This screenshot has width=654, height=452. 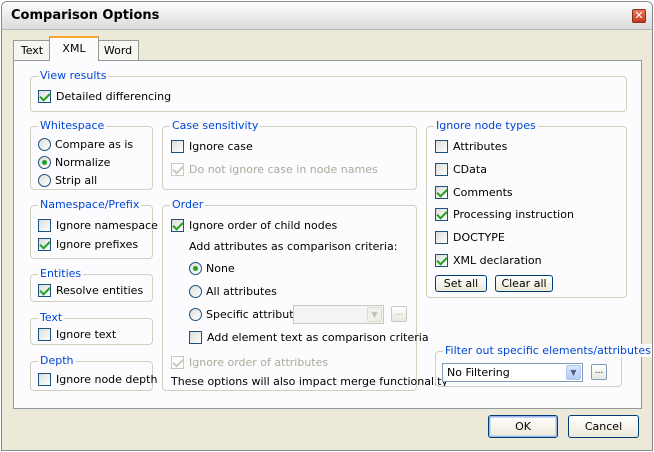 What do you see at coordinates (486, 125) in the screenshot?
I see `ignore-node-types-legend: Ignore node types` at bounding box center [486, 125].